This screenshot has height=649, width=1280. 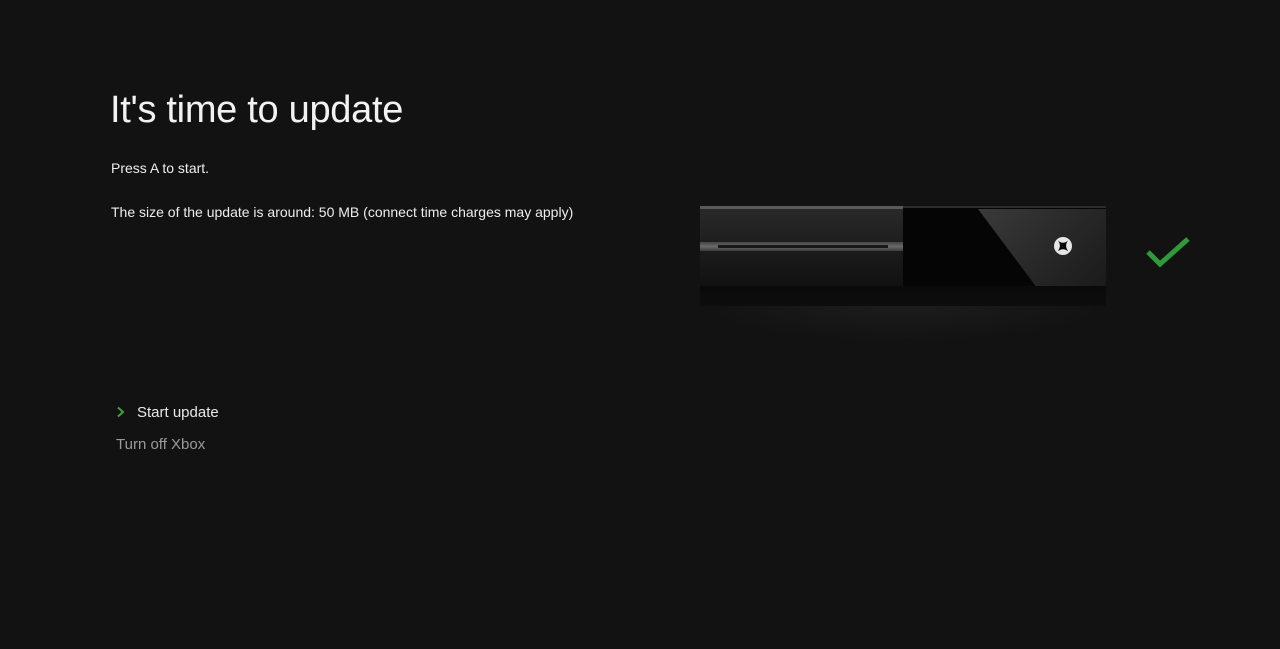 What do you see at coordinates (161, 444) in the screenshot?
I see `turn-off-xbox-label: Turn off Xbox` at bounding box center [161, 444].